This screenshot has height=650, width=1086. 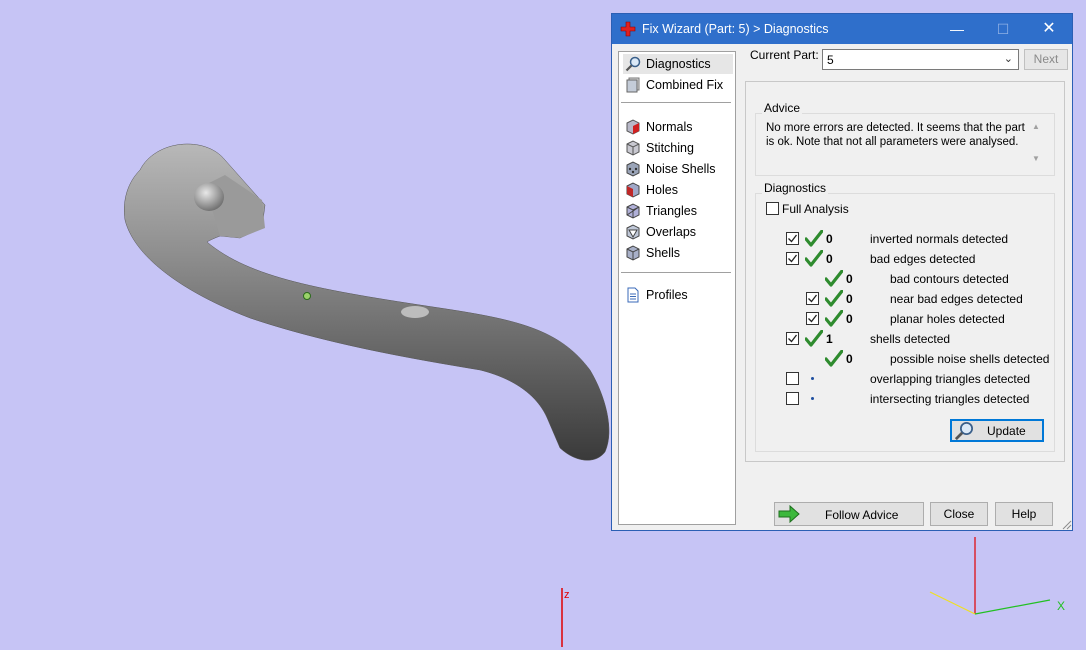 I want to click on full-analysis-label: Full Analysis, so click(x=815, y=209).